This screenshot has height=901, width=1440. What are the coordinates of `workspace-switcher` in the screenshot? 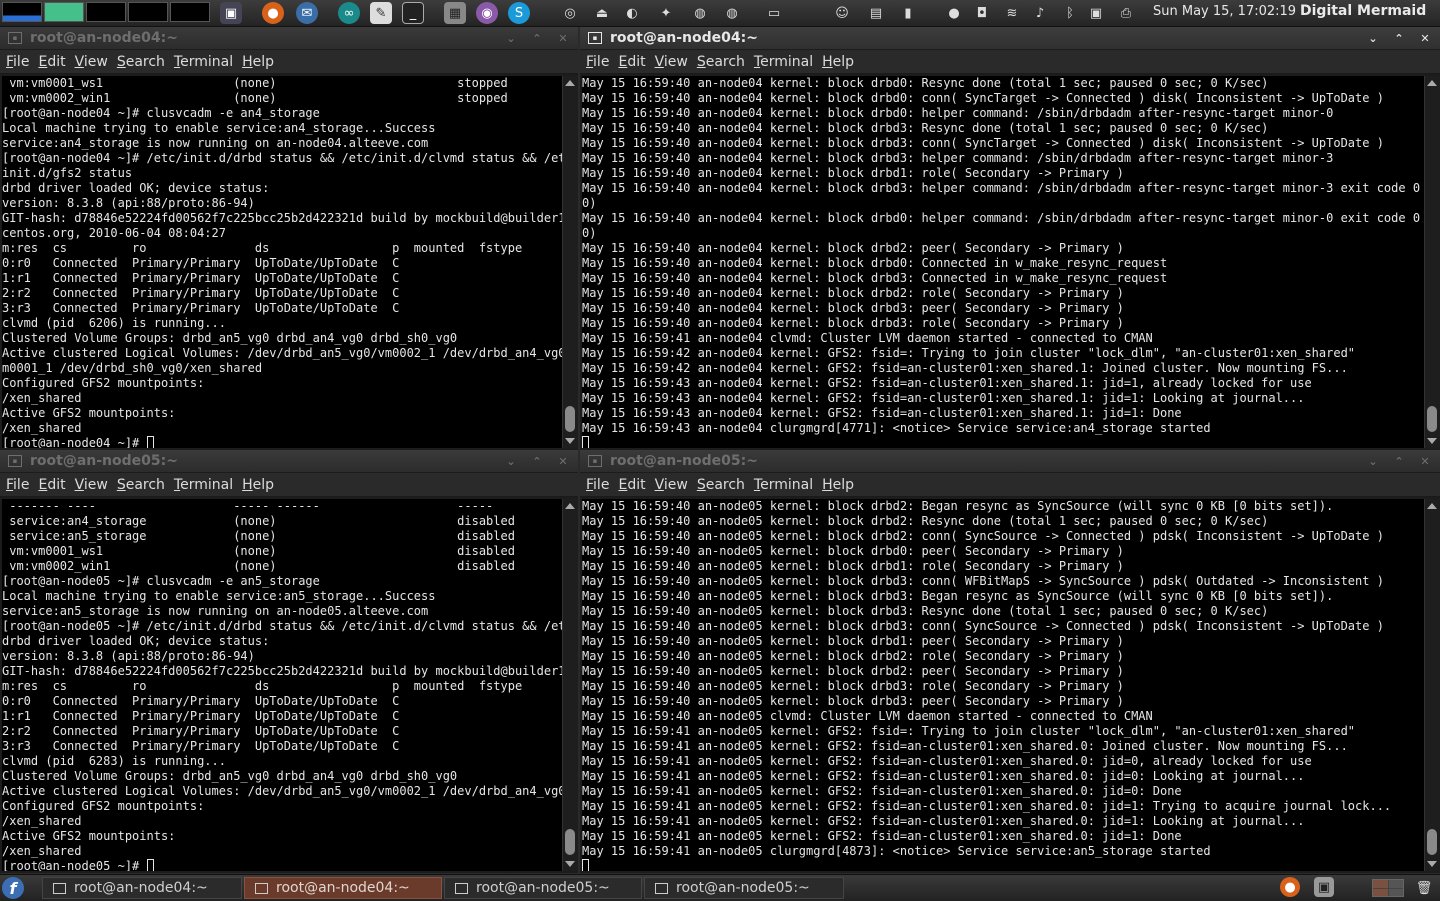 It's located at (1388, 888).